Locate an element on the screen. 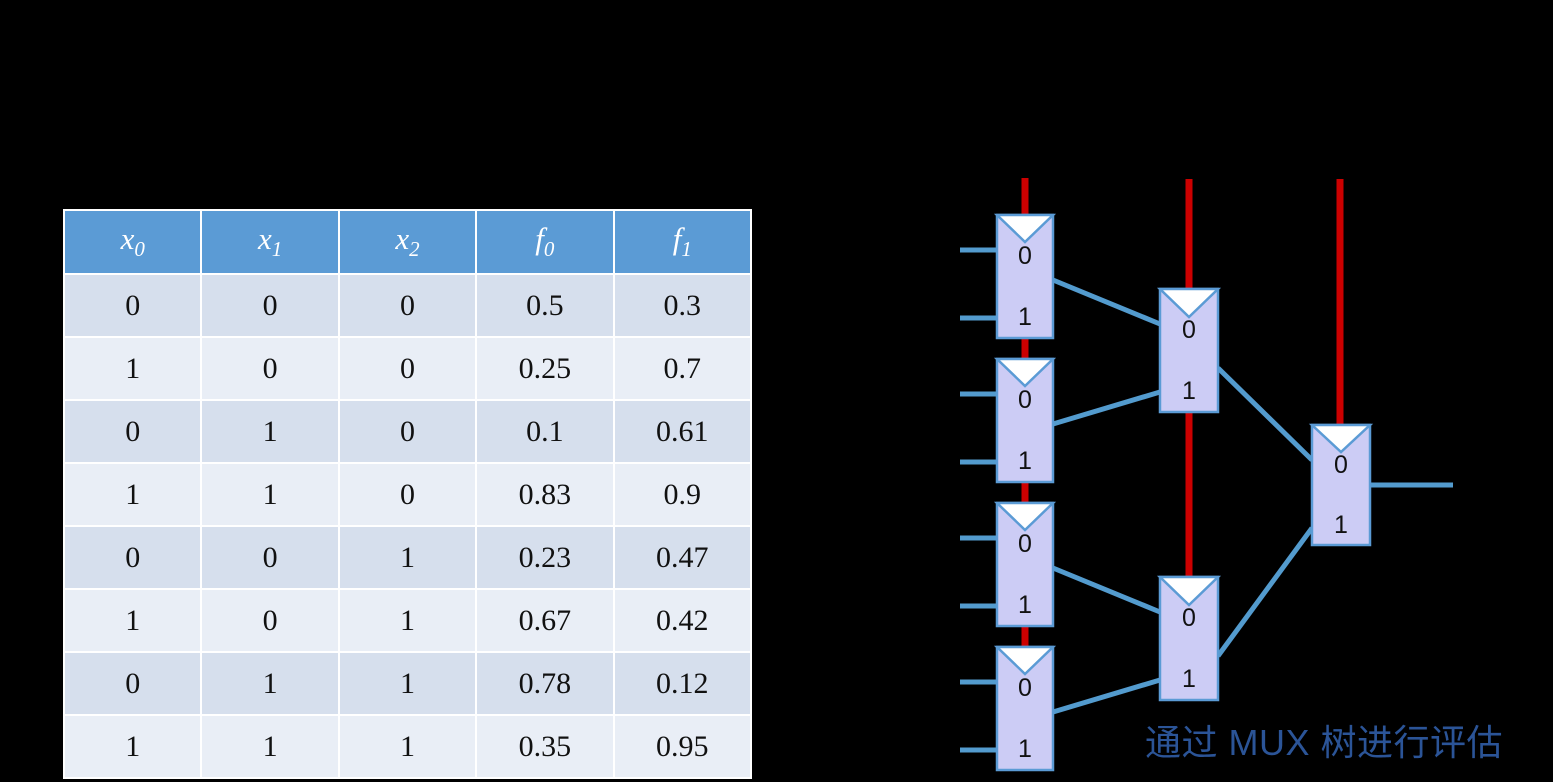 Image resolution: width=1553 pixels, height=782 pixels. cell-f1: 0.47 is located at coordinates (682, 557).